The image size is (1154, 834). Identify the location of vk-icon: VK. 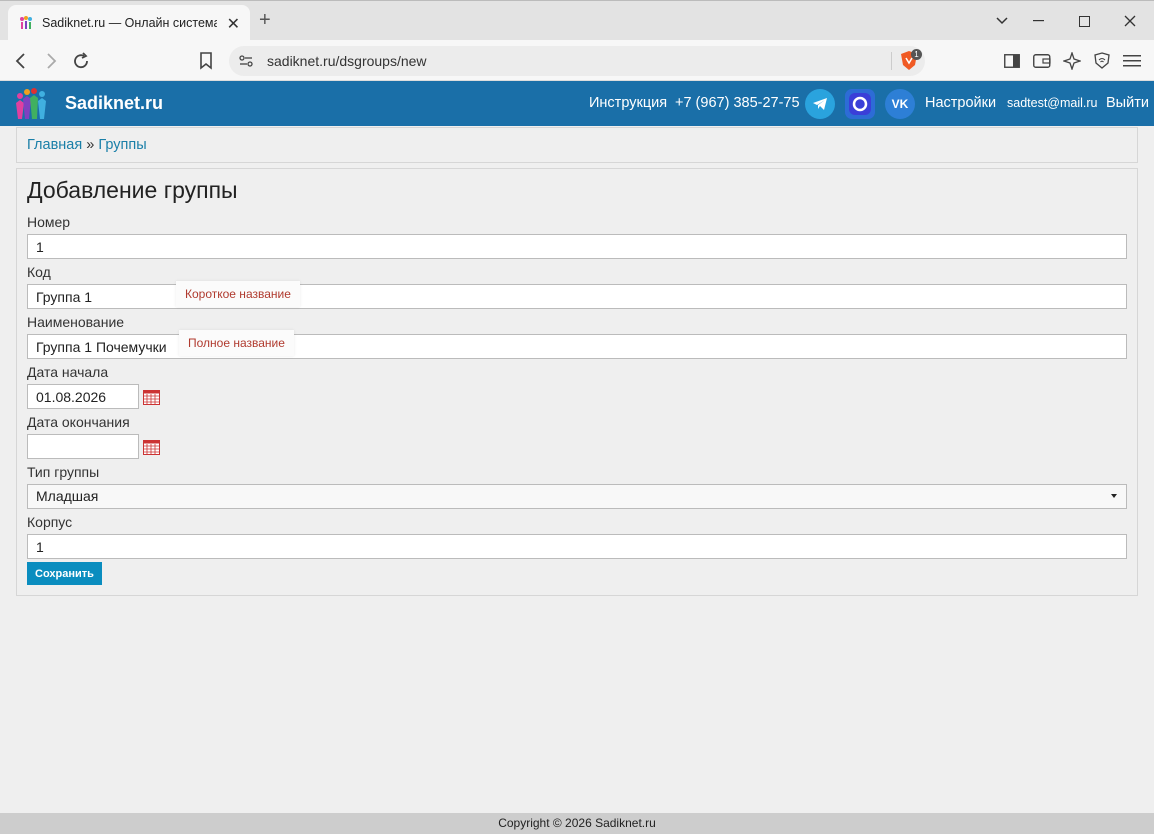
(900, 104).